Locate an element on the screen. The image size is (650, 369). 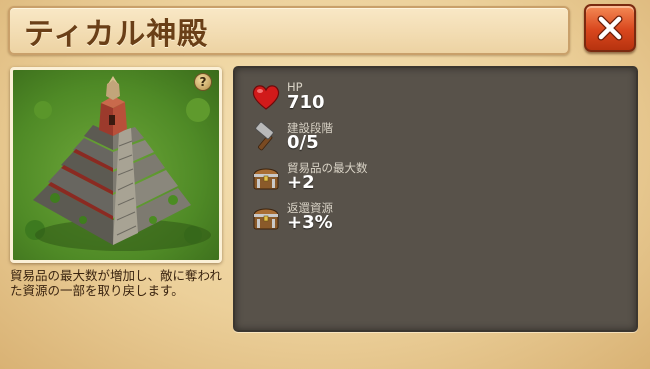
help-icon-glyph: ? is located at coordinates (203, 82).